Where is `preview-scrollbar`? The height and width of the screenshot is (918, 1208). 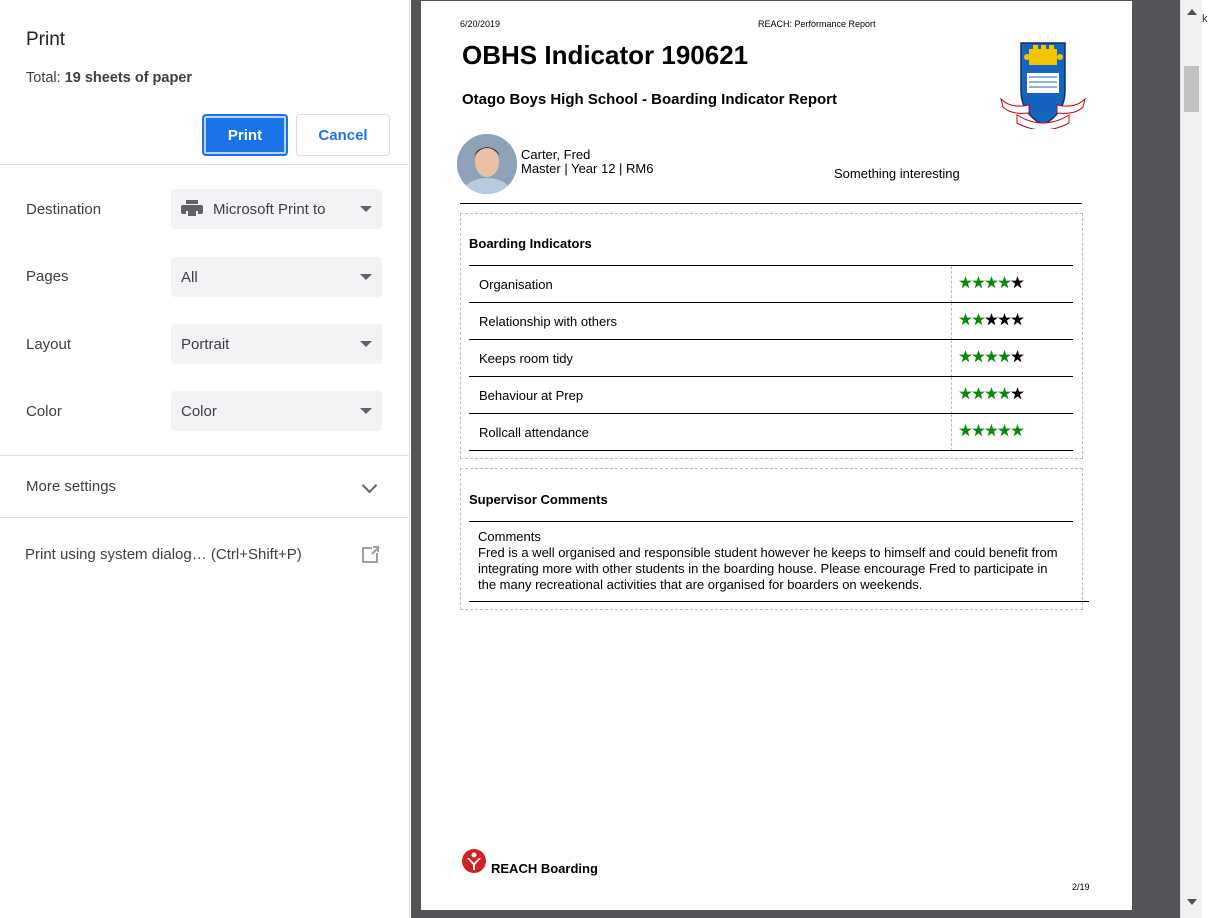 preview-scrollbar is located at coordinates (1191, 459).